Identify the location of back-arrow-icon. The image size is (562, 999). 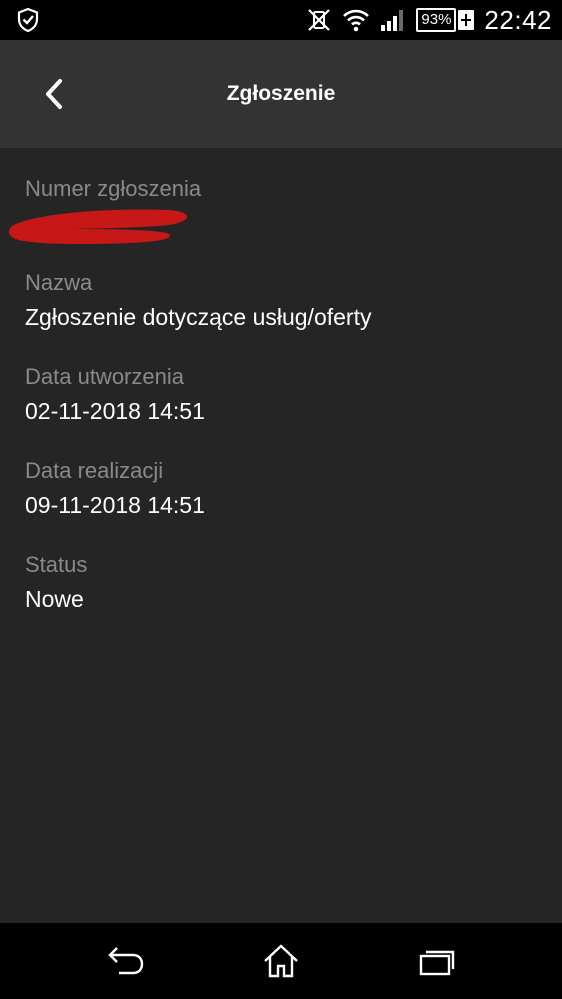
(126, 961).